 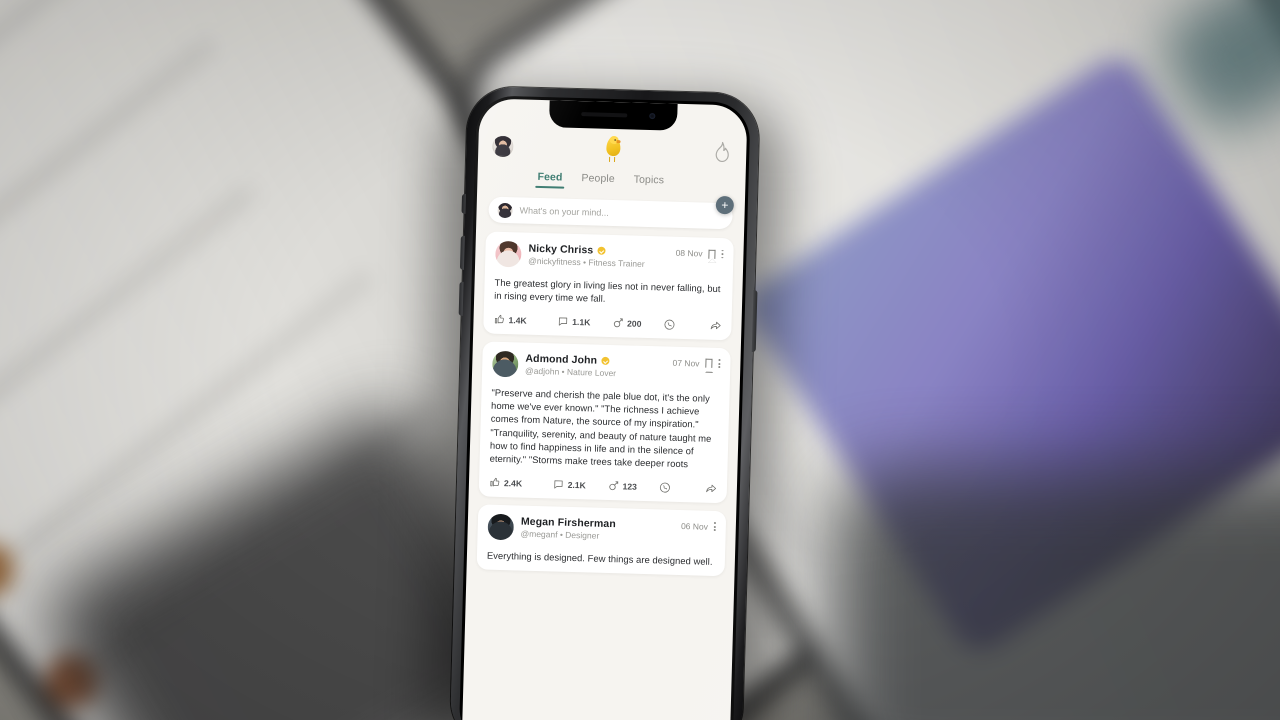 I want to click on like-action: 1.4K, so click(x=525, y=320).